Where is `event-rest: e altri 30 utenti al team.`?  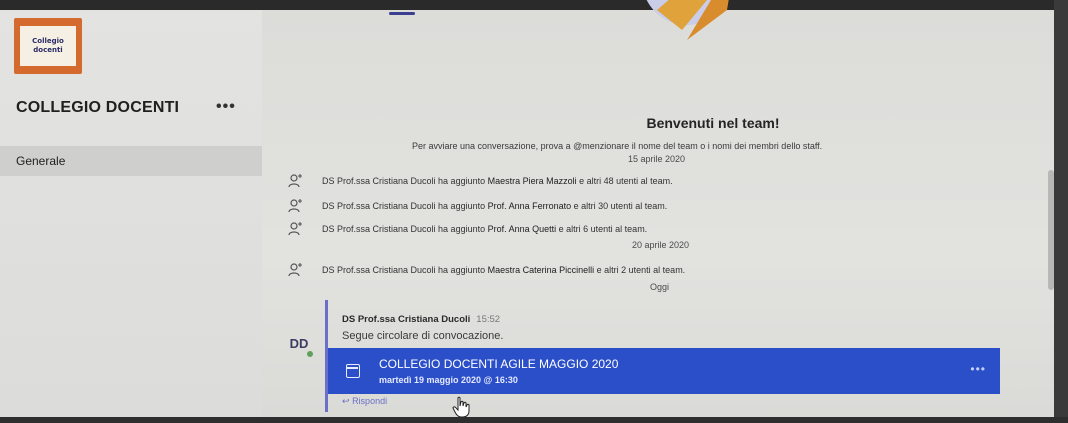 event-rest: e altri 30 utenti al team. is located at coordinates (619, 206).